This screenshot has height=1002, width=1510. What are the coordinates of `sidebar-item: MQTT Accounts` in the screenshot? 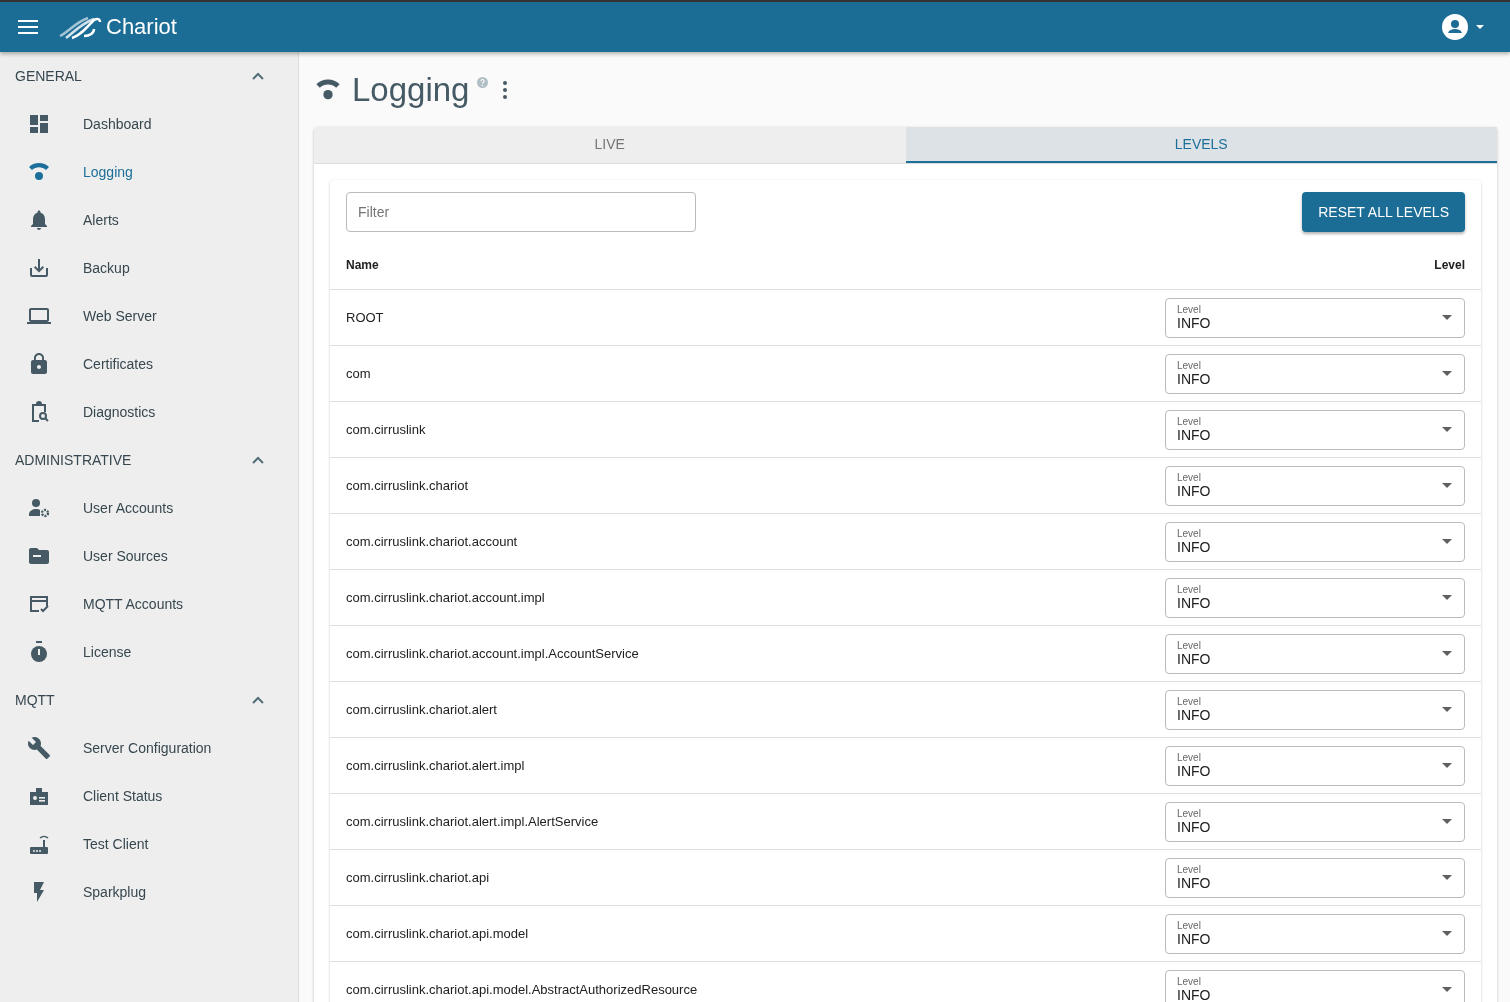 It's located at (149, 604).